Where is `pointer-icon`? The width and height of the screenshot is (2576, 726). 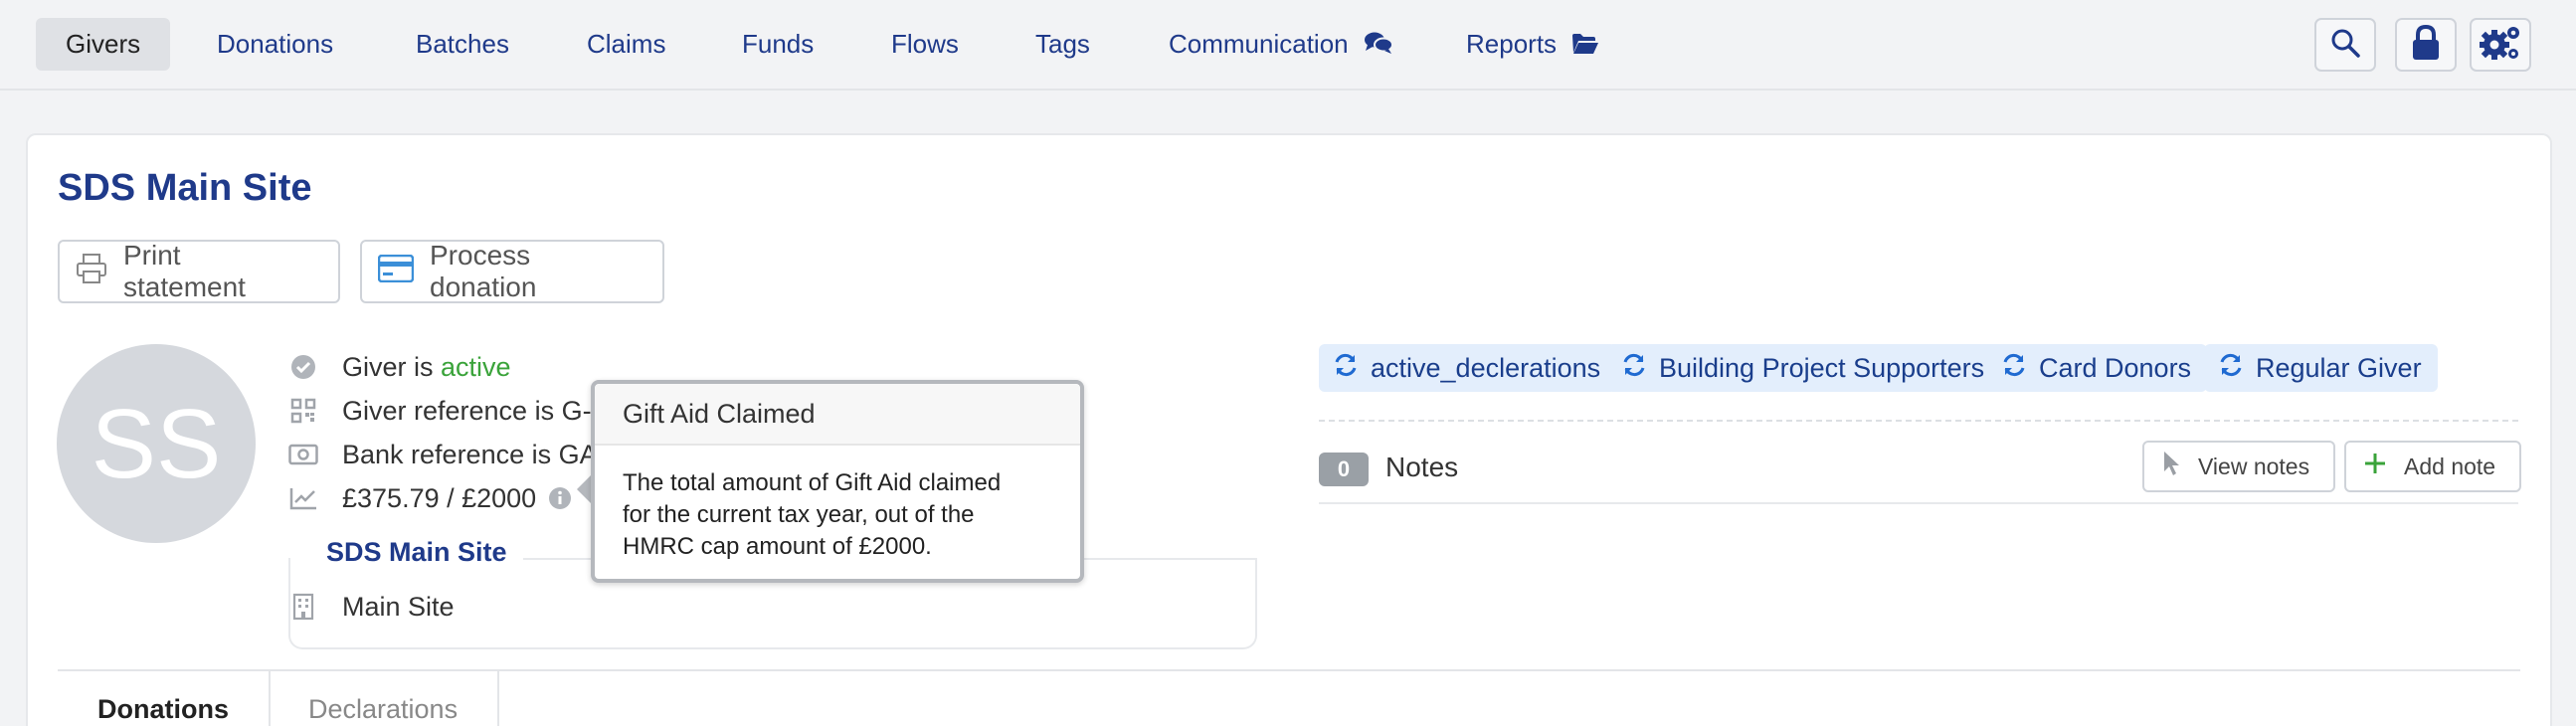
pointer-icon is located at coordinates (2180, 467).